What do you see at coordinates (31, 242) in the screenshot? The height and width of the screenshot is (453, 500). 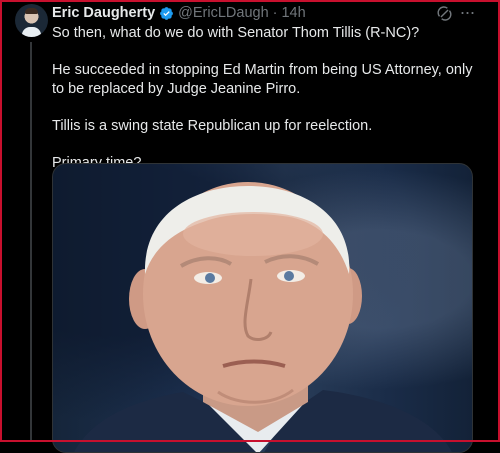 I see `thread-line` at bounding box center [31, 242].